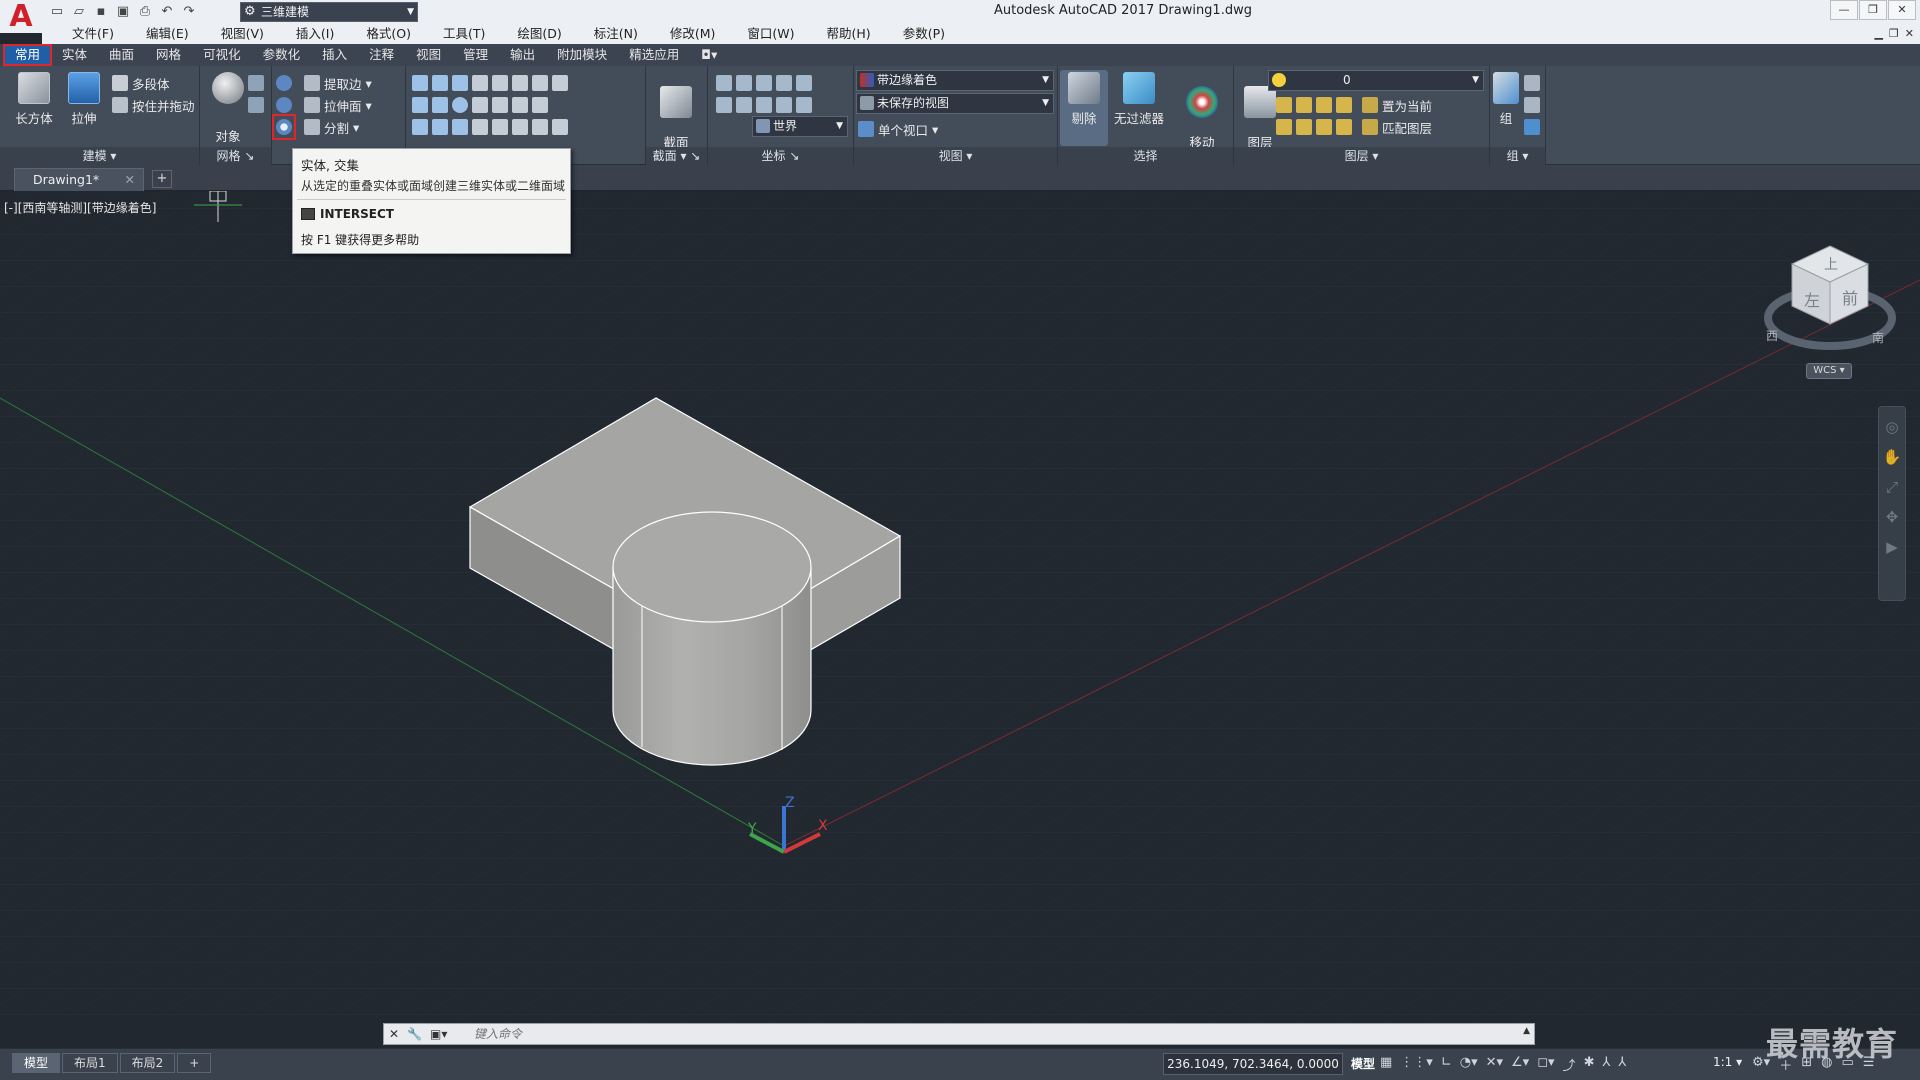  Describe the element at coordinates (770, 34) in the screenshot. I see `menu-window: 窗口(W)` at that location.